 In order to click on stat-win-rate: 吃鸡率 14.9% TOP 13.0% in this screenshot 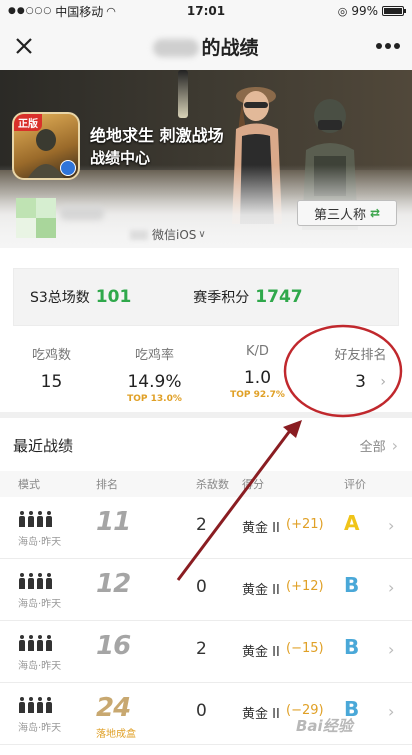, I will do `click(154, 376)`.